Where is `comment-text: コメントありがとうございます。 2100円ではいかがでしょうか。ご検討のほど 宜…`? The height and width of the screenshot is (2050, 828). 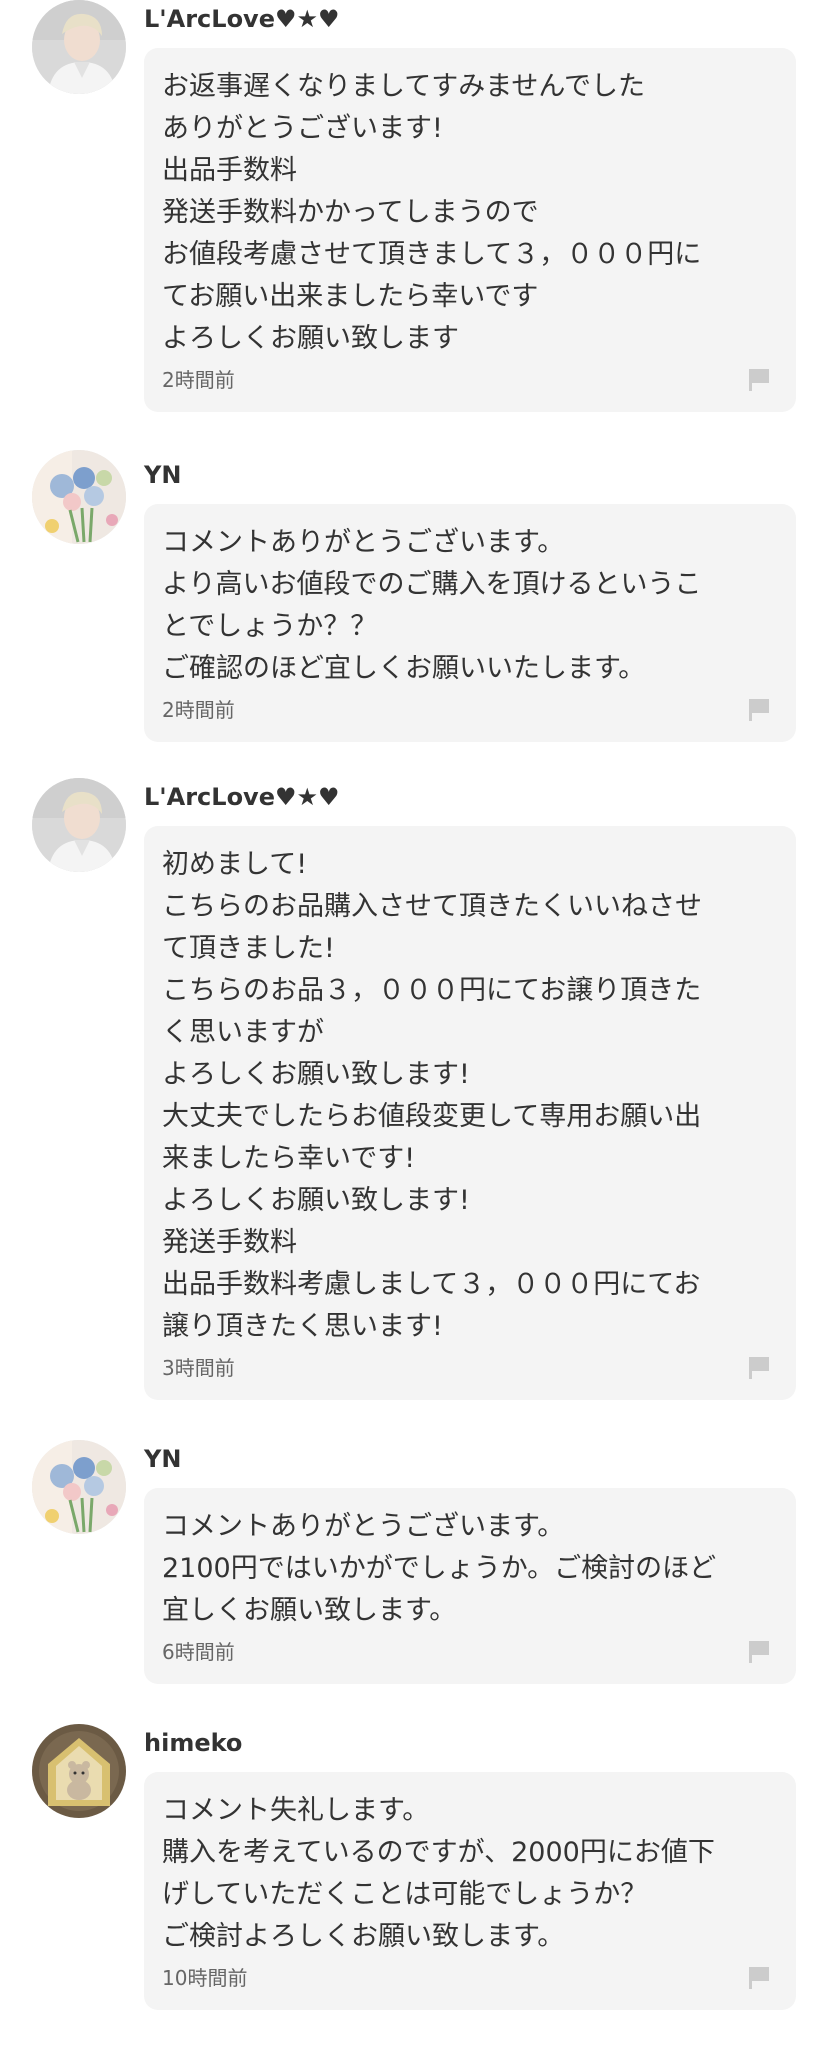
comment-text: コメントありがとうございます。 2100円ではいかがでしょうか。ご検討のほど 宜… is located at coordinates (439, 1568).